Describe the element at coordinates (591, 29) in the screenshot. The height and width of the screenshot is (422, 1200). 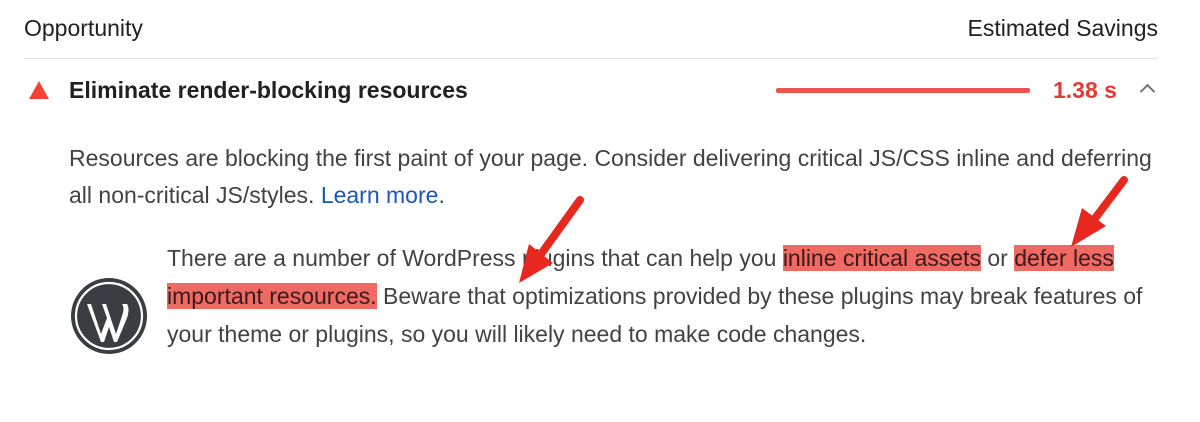
I see `opportunity-header: Opportunity Estimated Savings` at that location.